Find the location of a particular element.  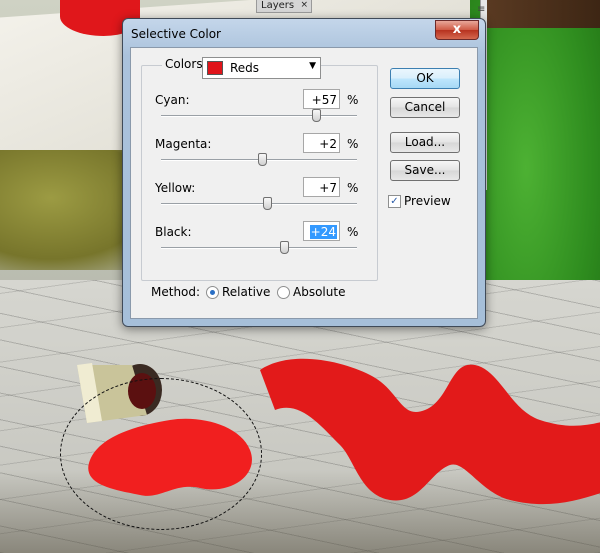

colors-dropdown: Reds ▼ is located at coordinates (261, 68).